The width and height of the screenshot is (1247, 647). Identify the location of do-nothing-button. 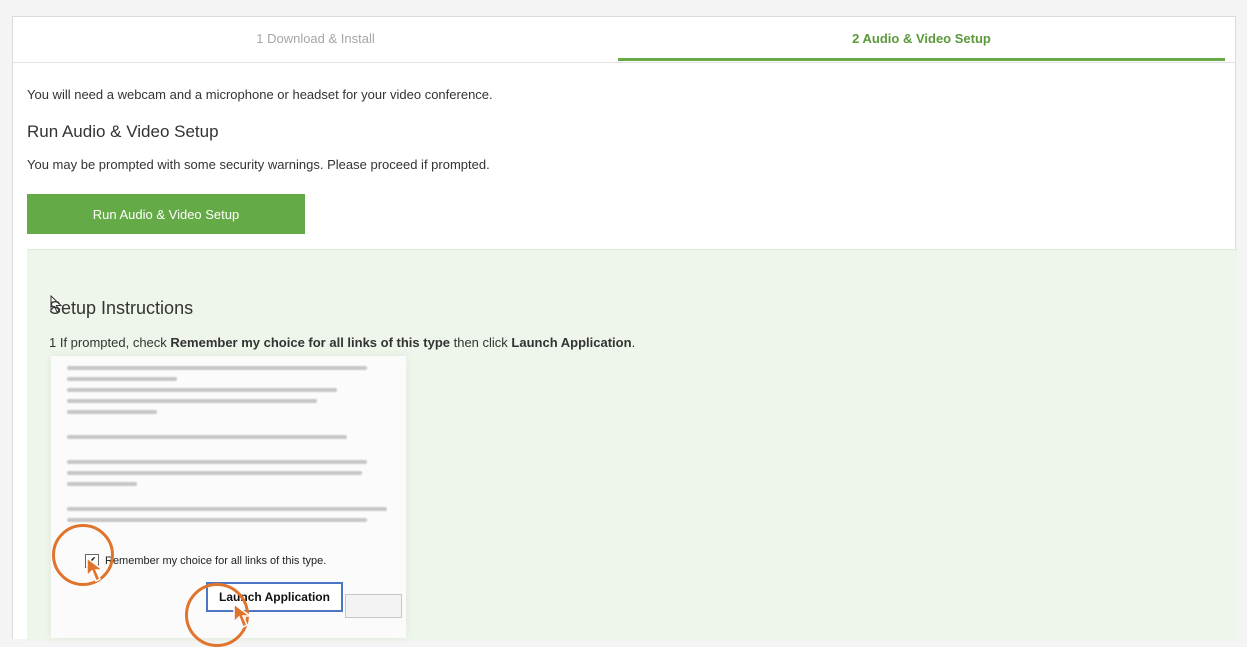
(373, 606).